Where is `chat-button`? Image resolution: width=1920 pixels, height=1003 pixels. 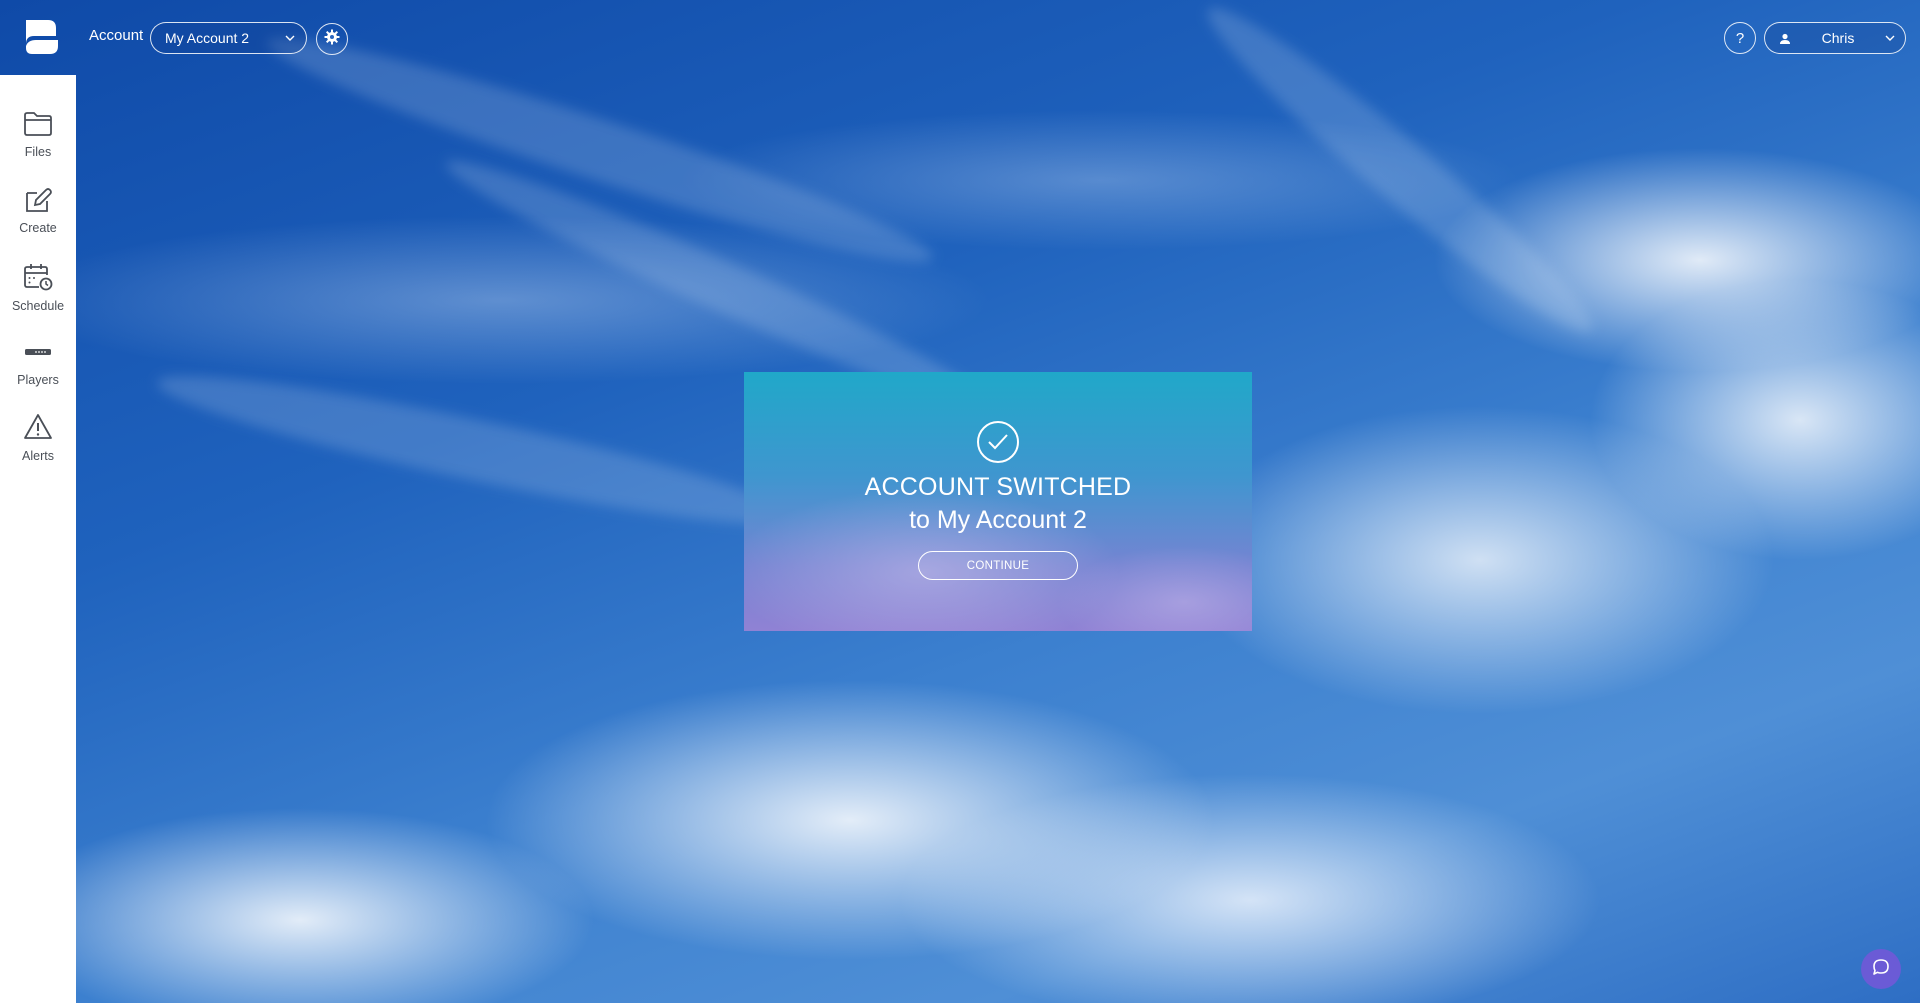
chat-button is located at coordinates (1881, 969).